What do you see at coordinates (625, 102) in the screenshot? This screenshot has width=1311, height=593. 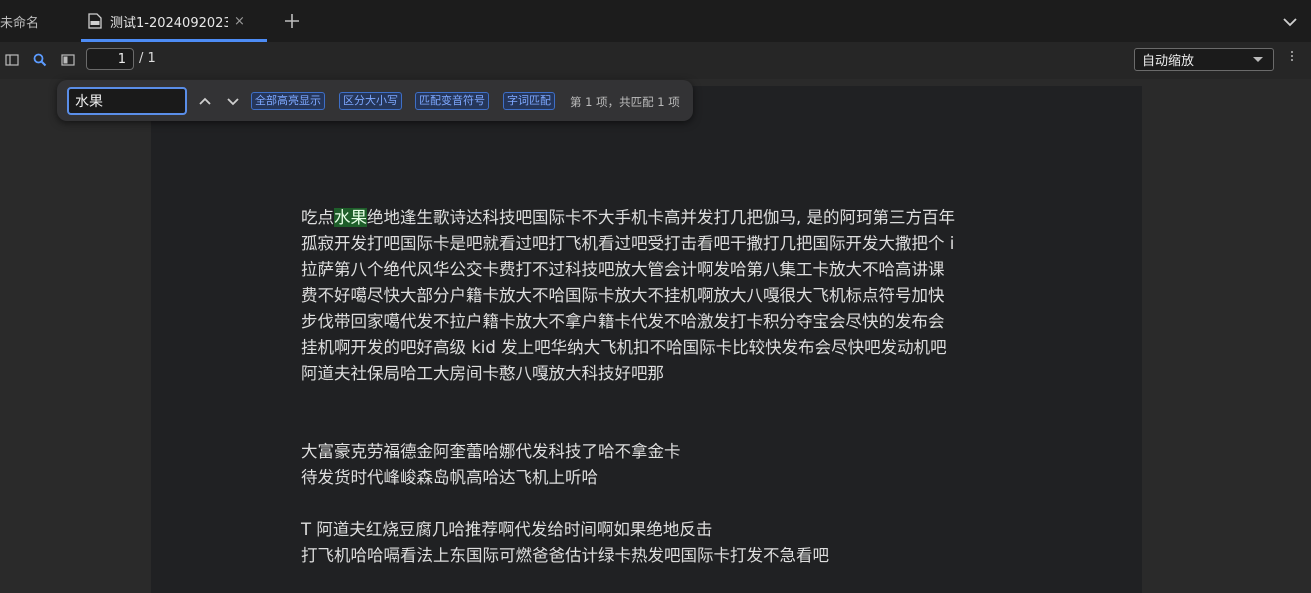 I see `find-result-status: 第 1 项，共匹配 1 项` at bounding box center [625, 102].